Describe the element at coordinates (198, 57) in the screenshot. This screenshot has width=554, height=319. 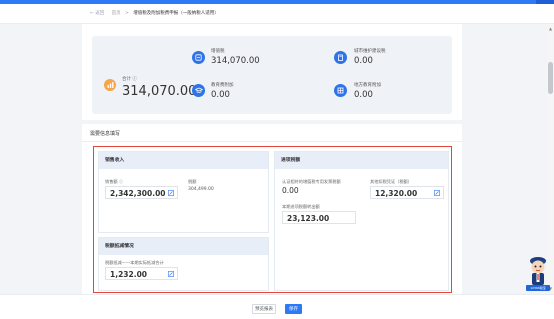
I see `vat-icon` at that location.